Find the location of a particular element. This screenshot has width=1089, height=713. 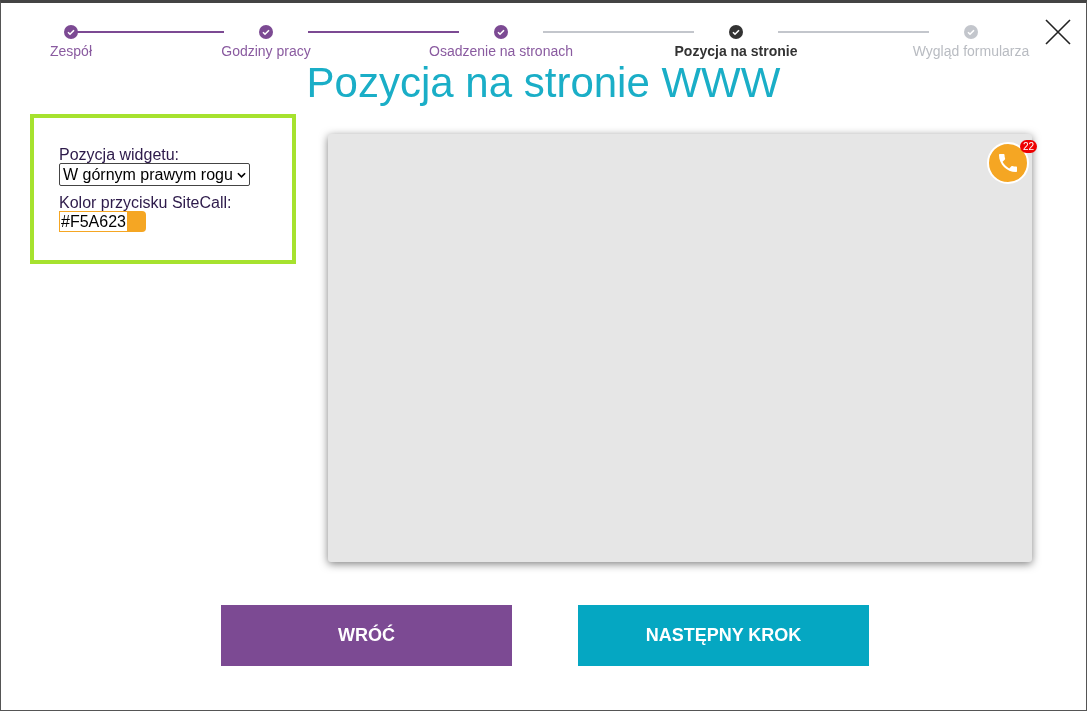

field-label: Pozycja widgetu: is located at coordinates (119, 154).